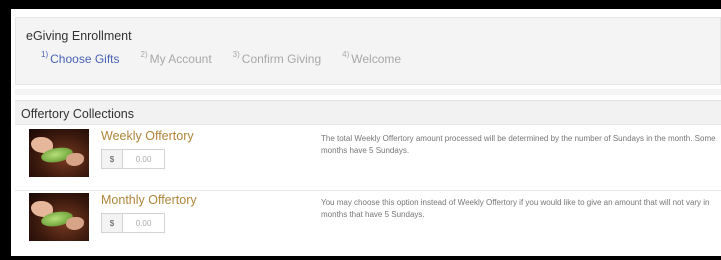  What do you see at coordinates (376, 59) in the screenshot?
I see `step-label: Welcome` at bounding box center [376, 59].